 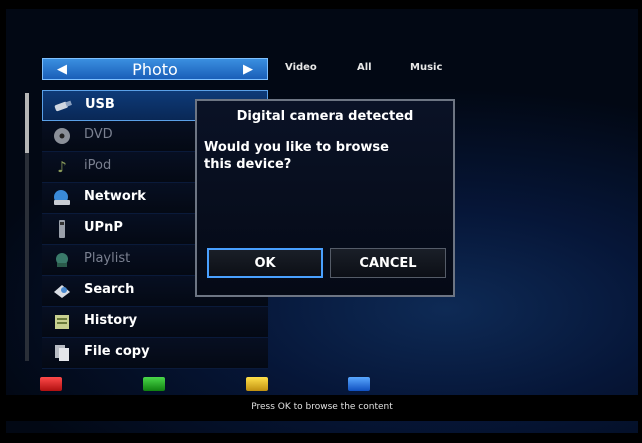 I want to click on blue-key-icon, so click(x=359, y=384).